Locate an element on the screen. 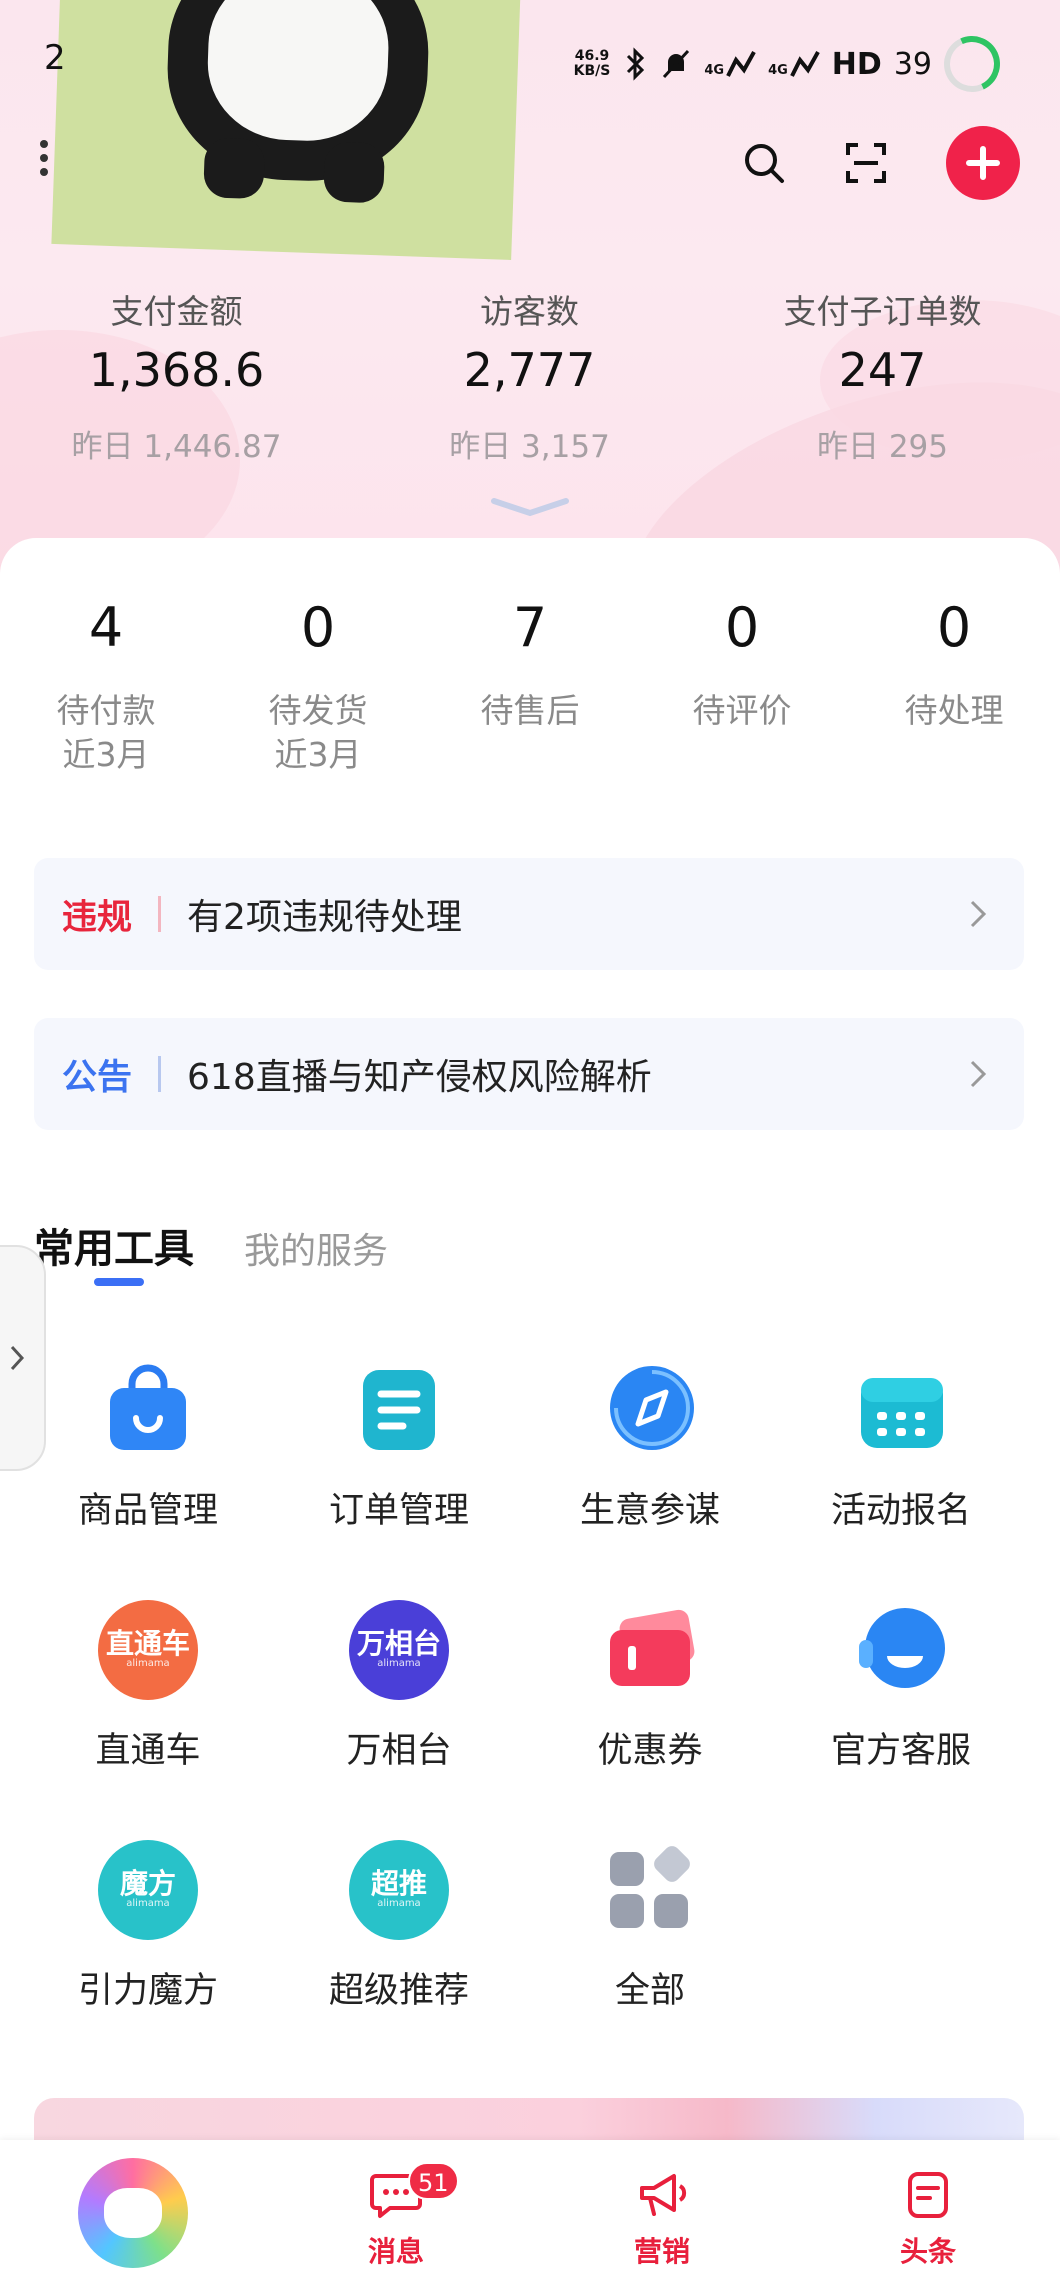 The height and width of the screenshot is (2296, 1060). bag-icon is located at coordinates (148, 1410).